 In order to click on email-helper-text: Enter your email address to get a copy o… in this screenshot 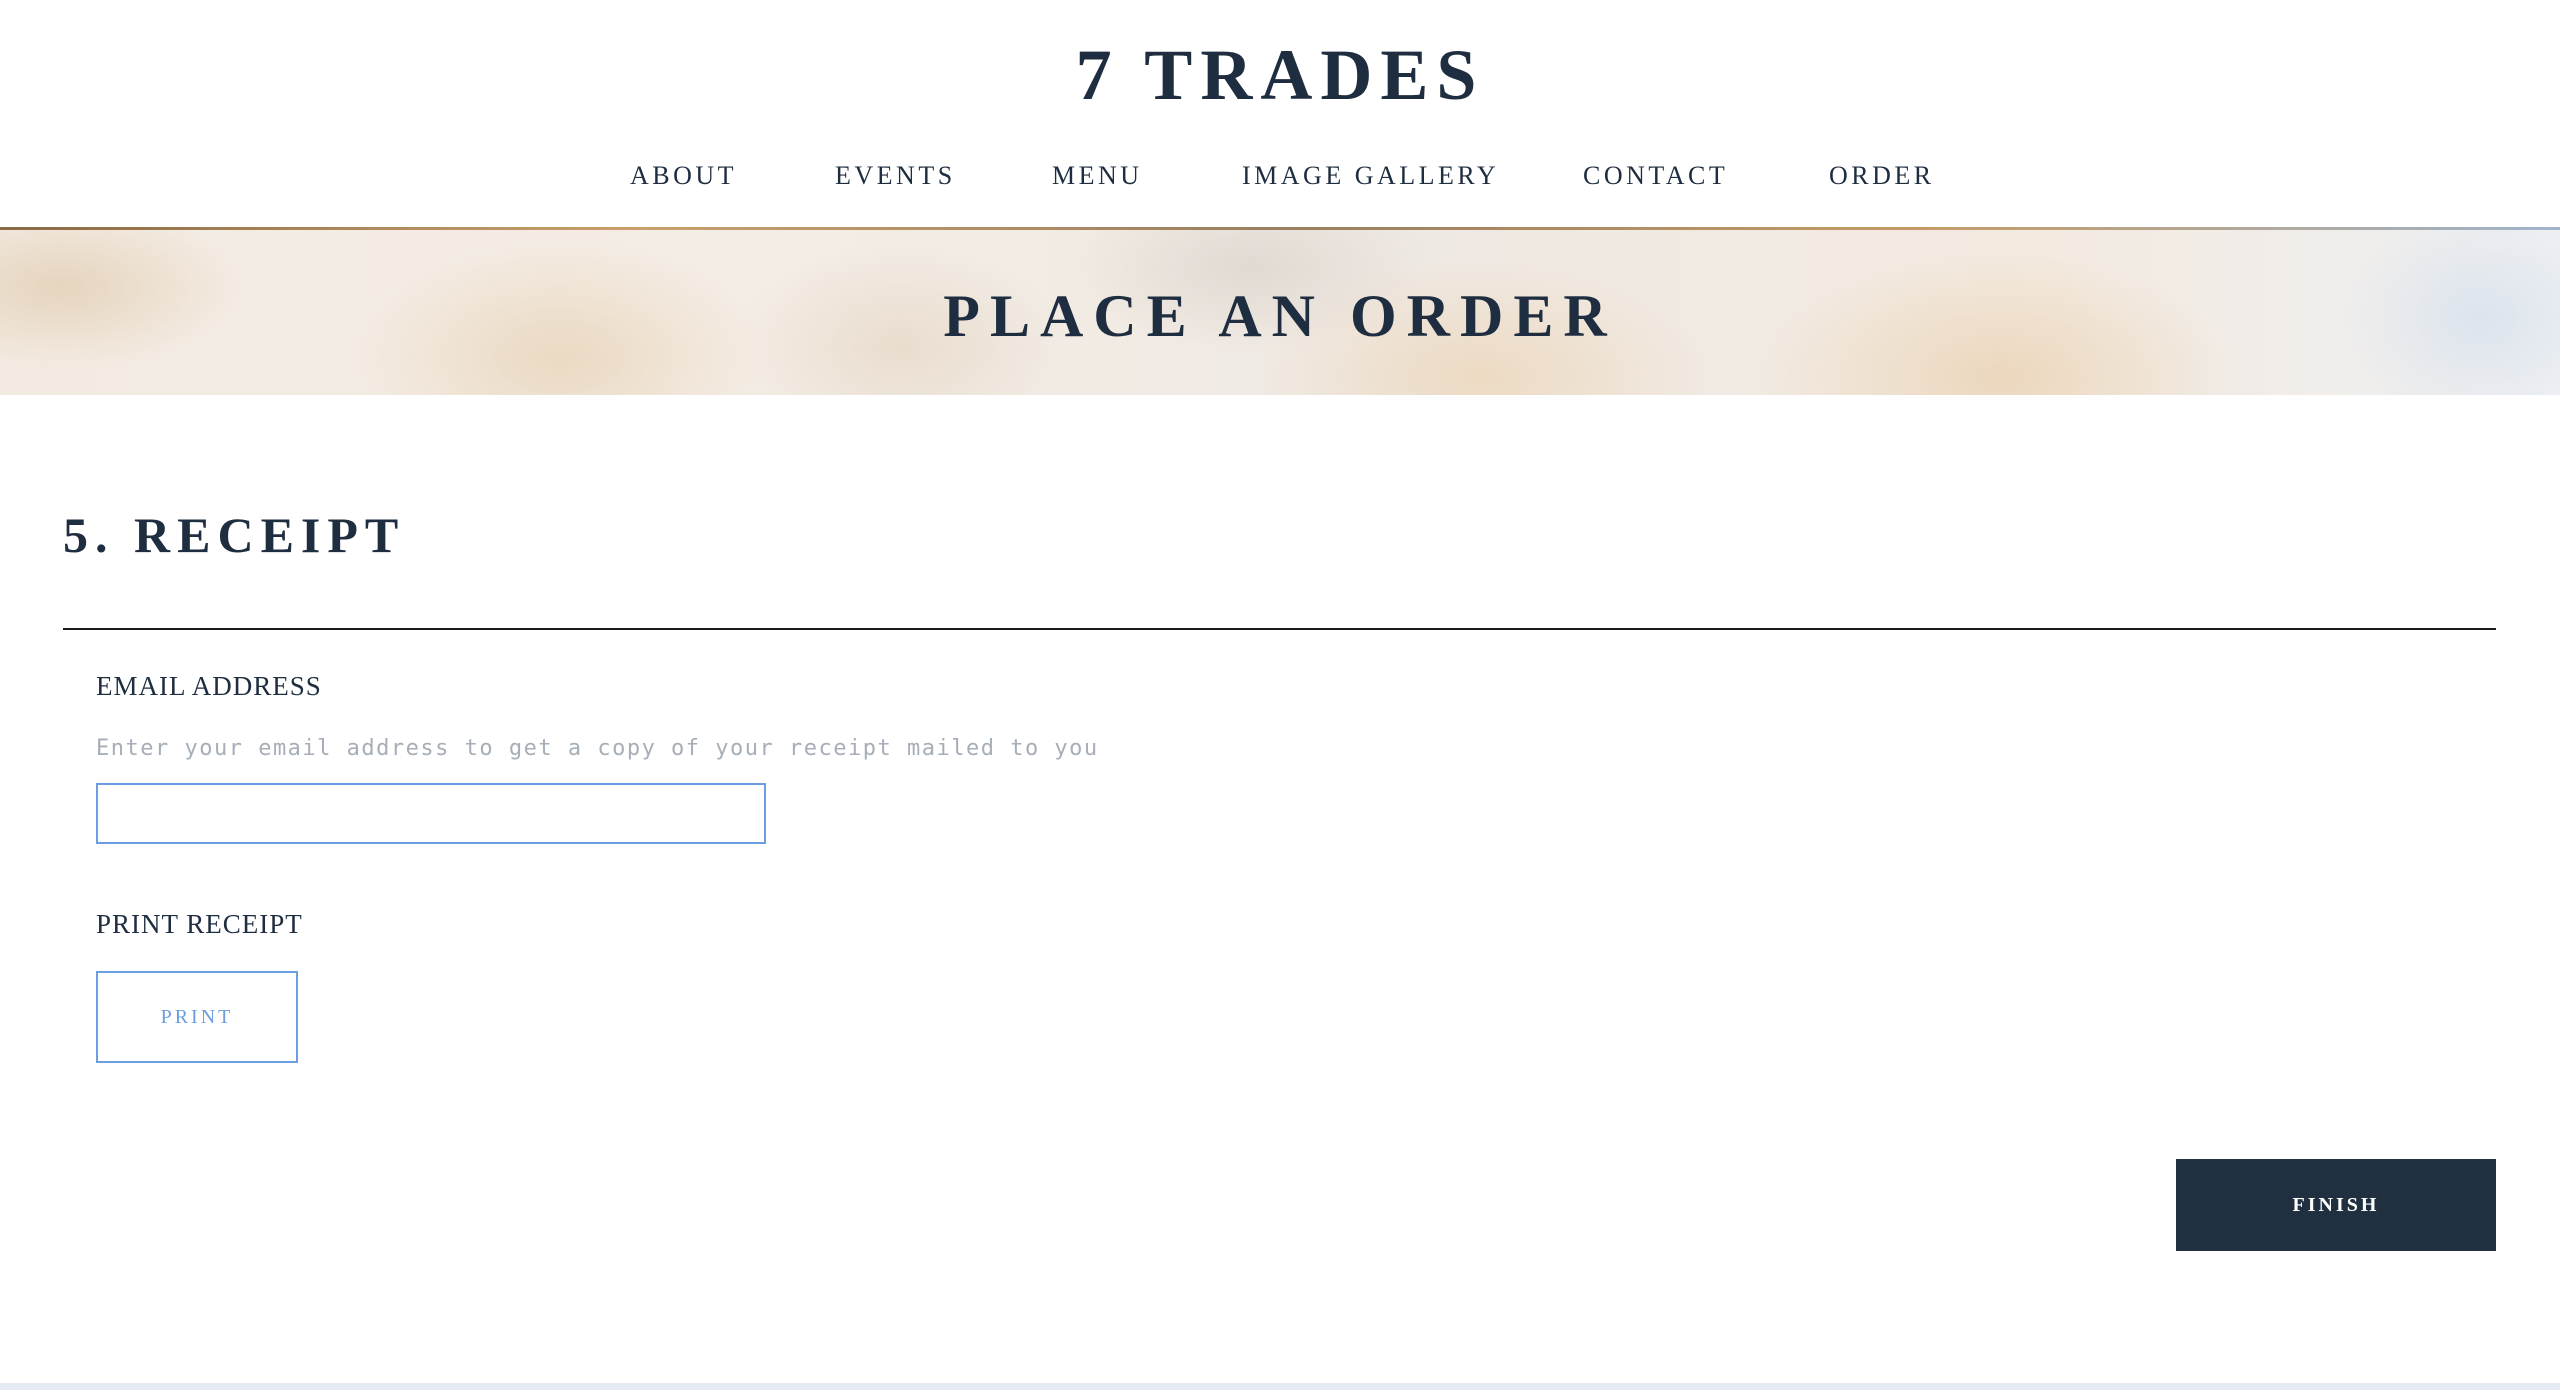, I will do `click(597, 748)`.